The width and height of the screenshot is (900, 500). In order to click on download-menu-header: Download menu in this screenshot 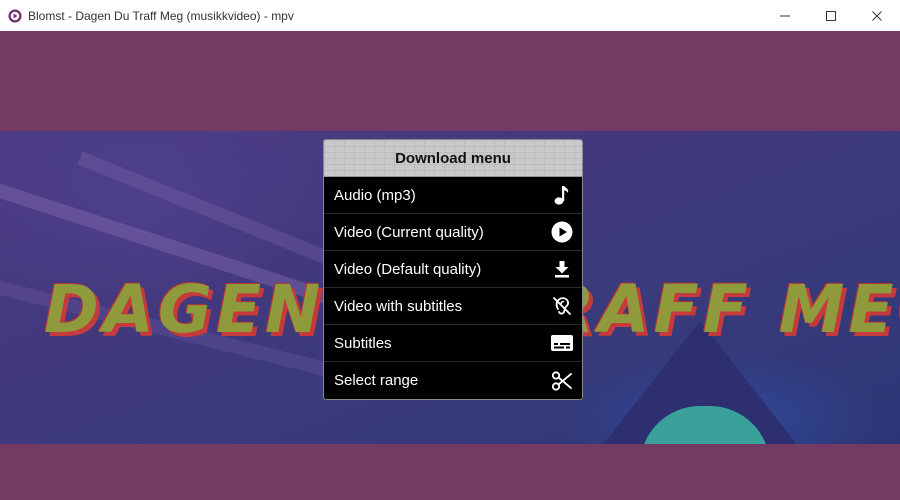, I will do `click(453, 158)`.